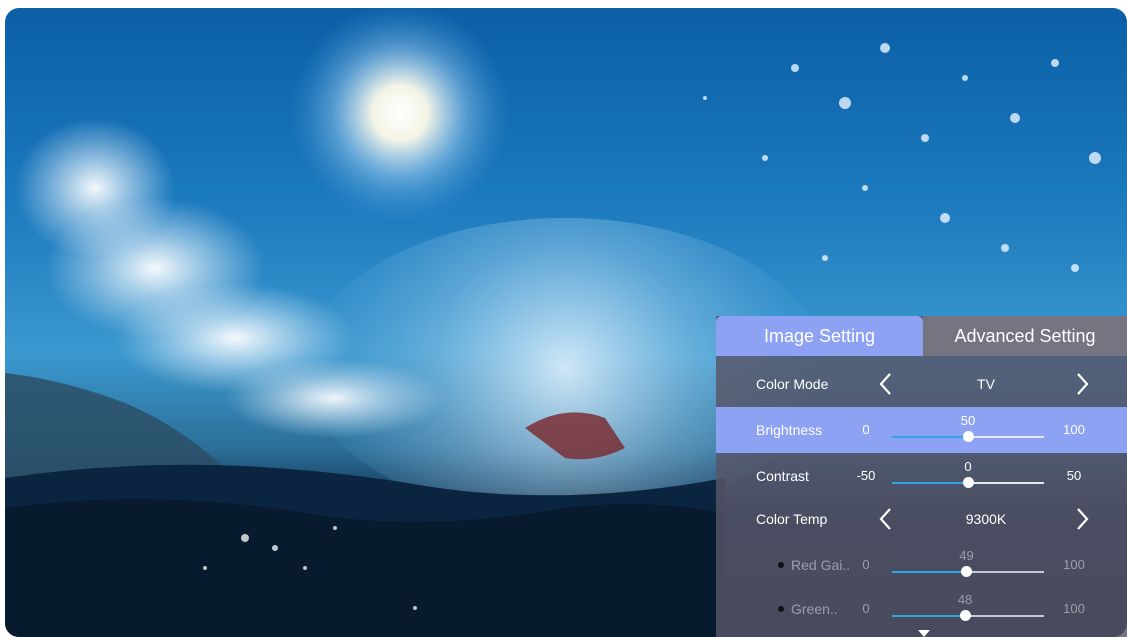  What do you see at coordinates (921, 519) in the screenshot?
I see `color-temp-row: Color Temp 9300K` at bounding box center [921, 519].